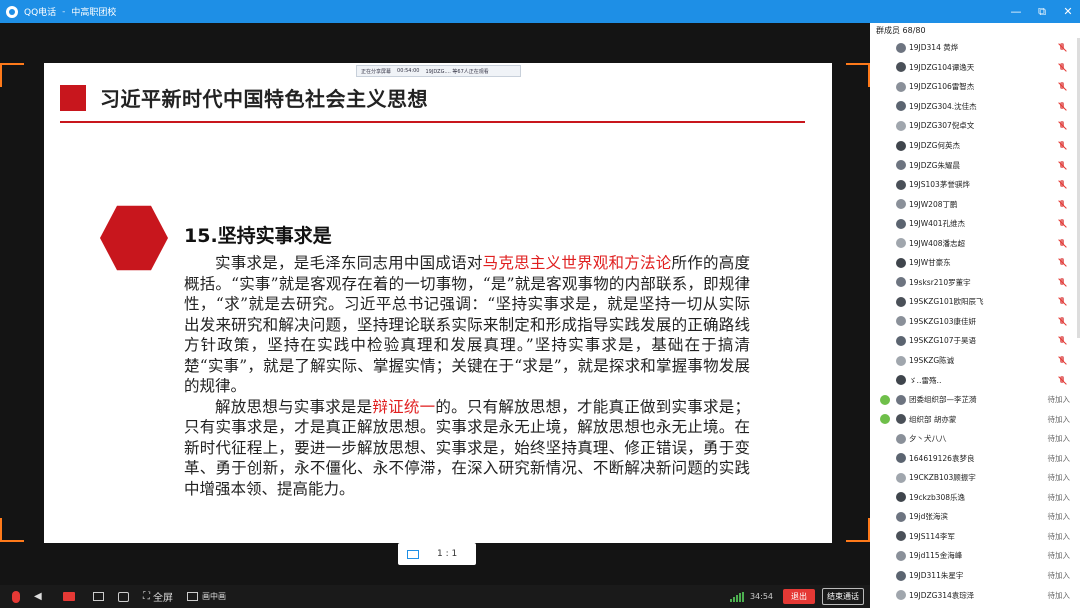 Image resolution: width=1080 pixels, height=608 pixels. What do you see at coordinates (942, 341) in the screenshot?
I see `member-name: 19SKZG107于昊语` at bounding box center [942, 341].